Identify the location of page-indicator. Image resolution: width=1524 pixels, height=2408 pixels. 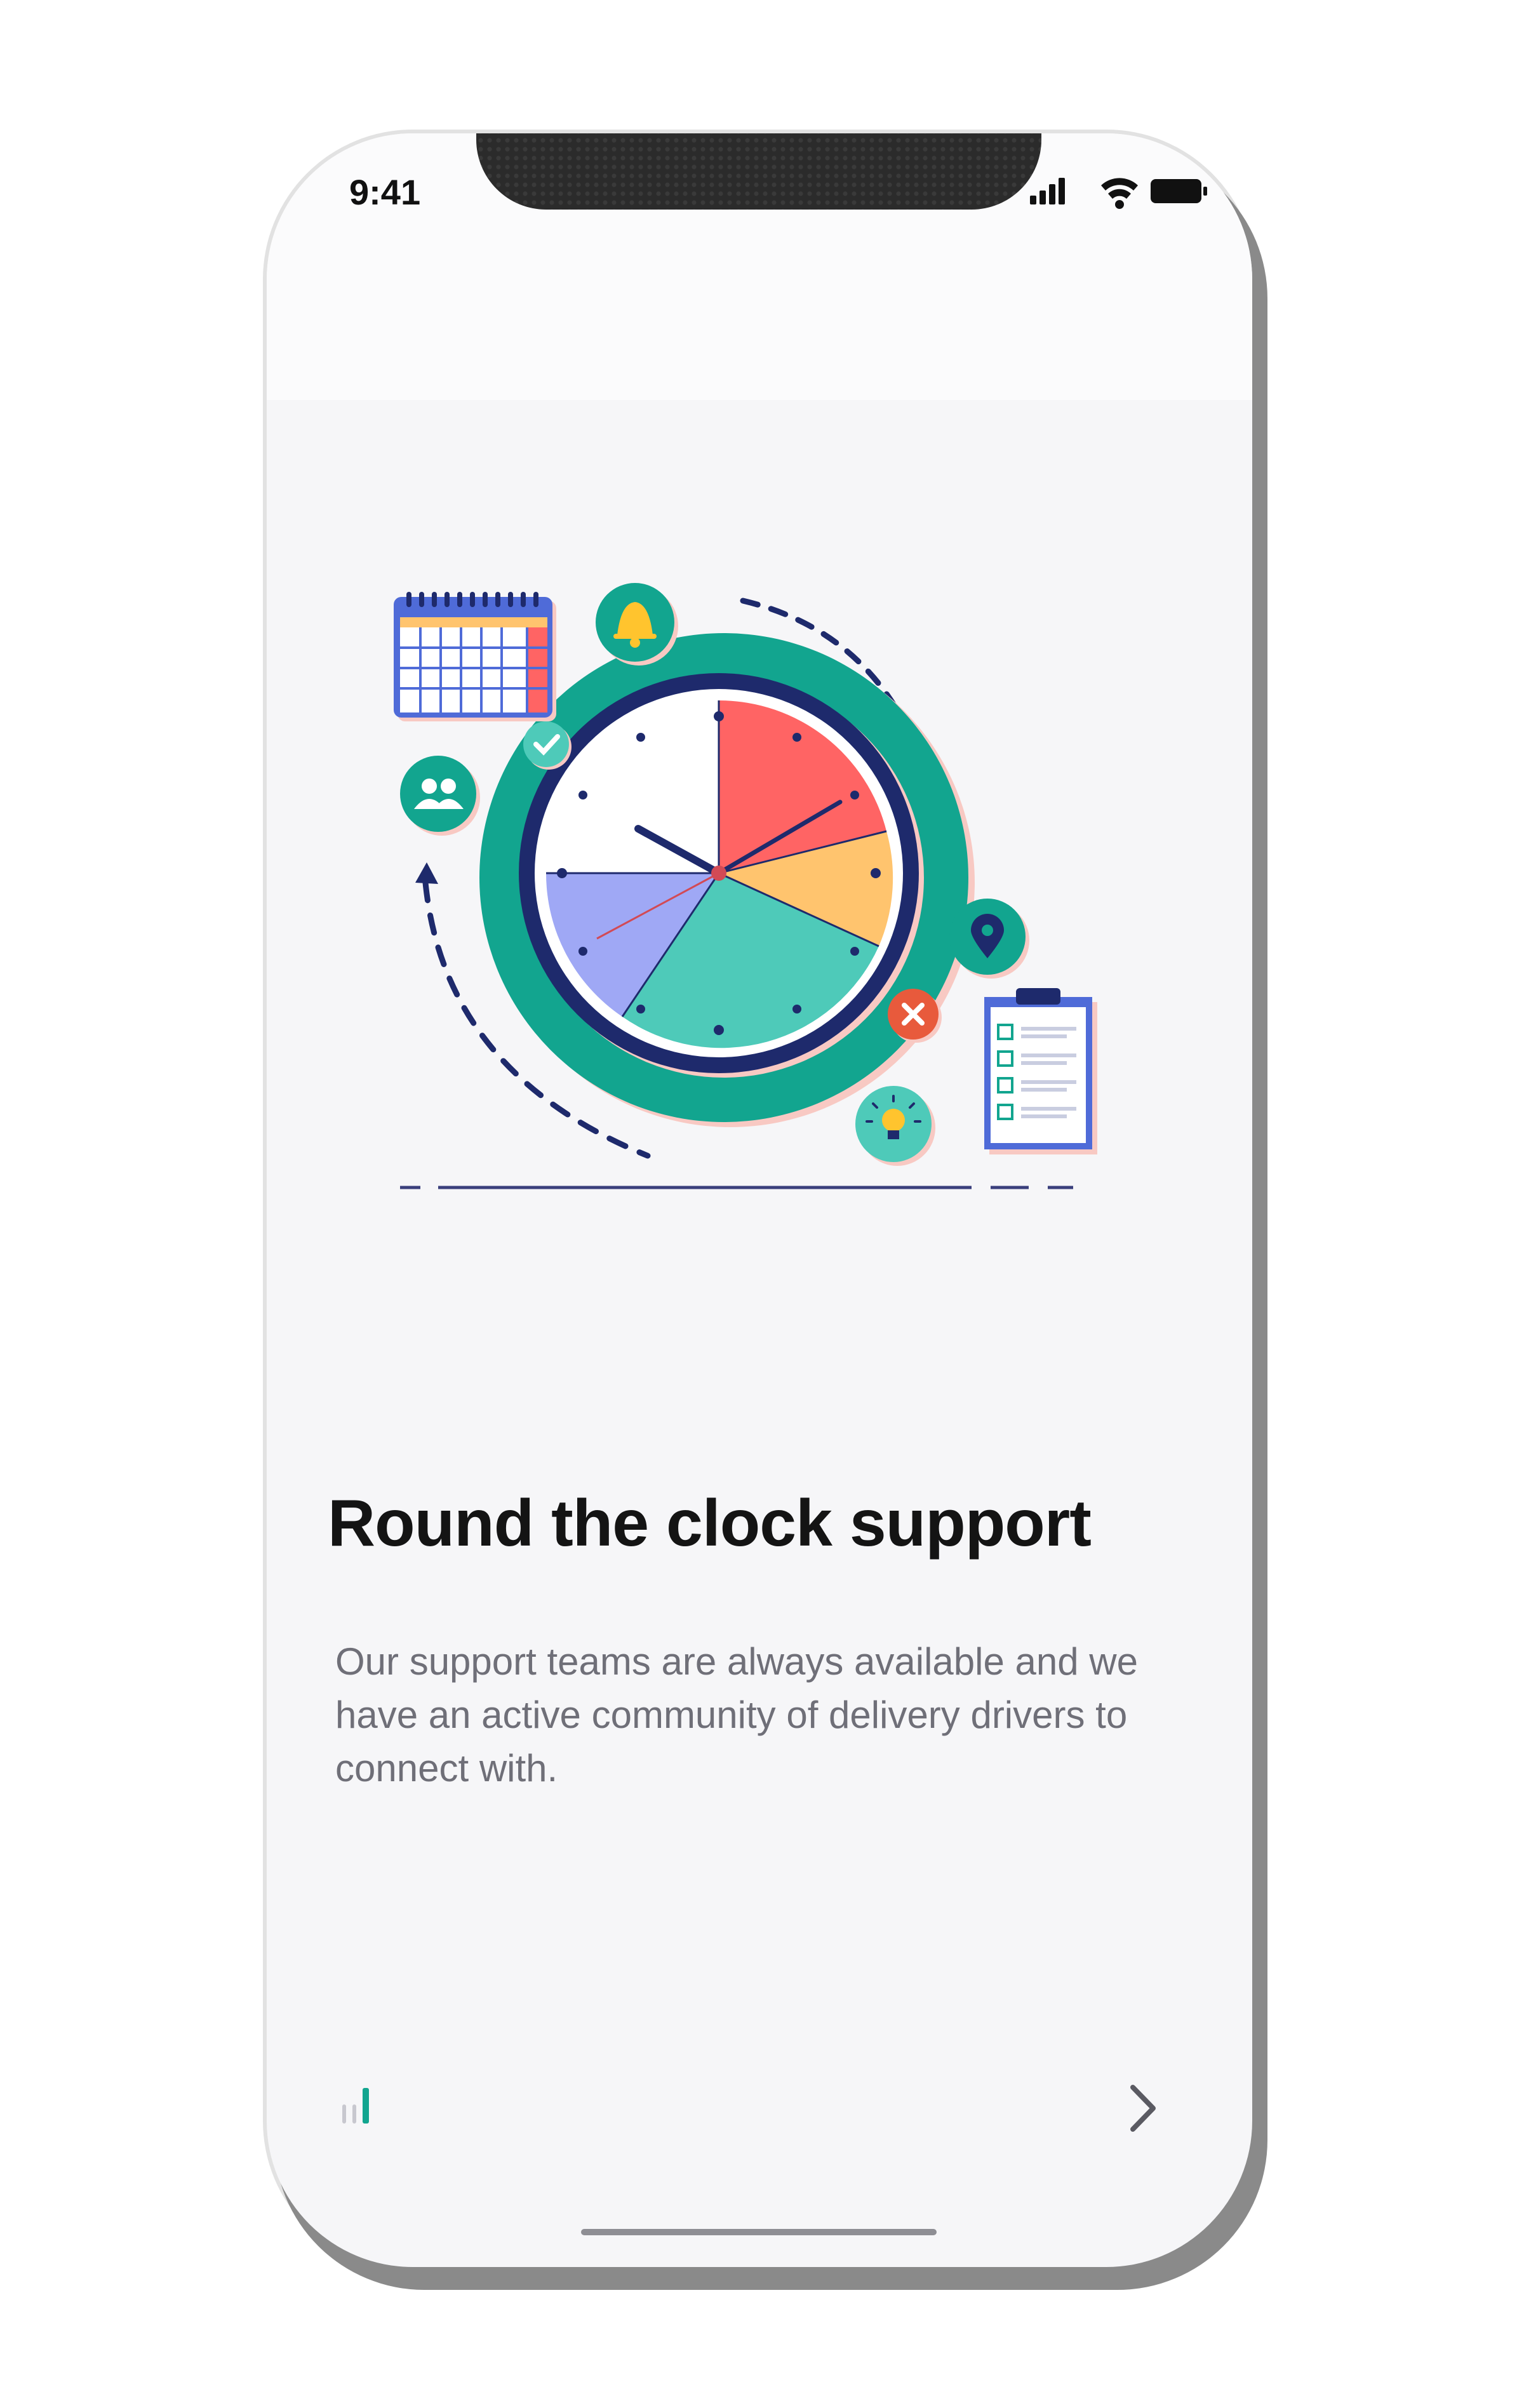
(365, 2105).